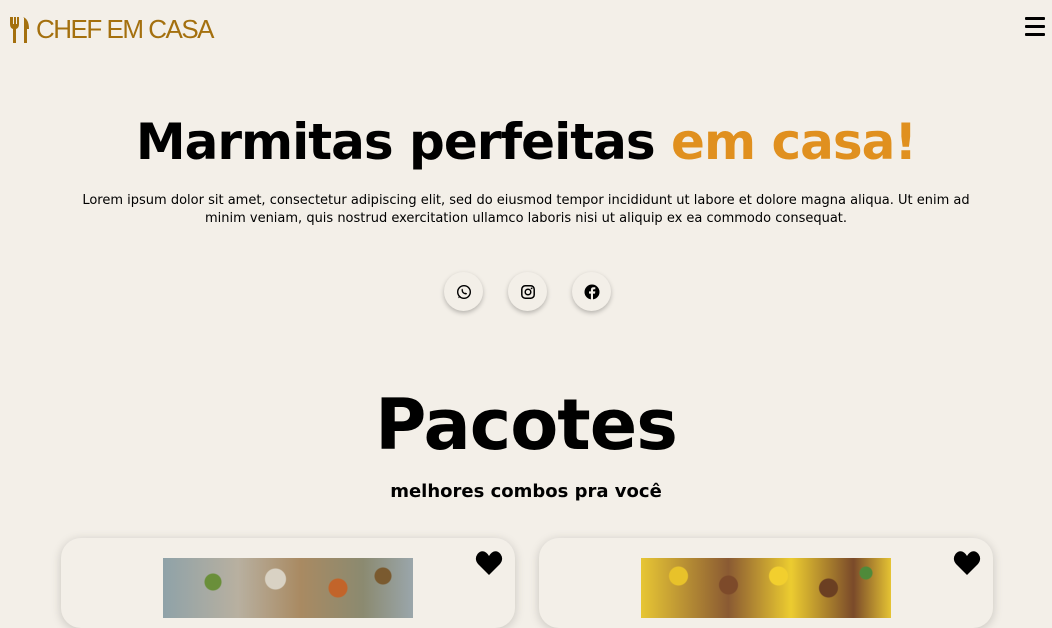  I want to click on instagram-icon, so click(527, 291).